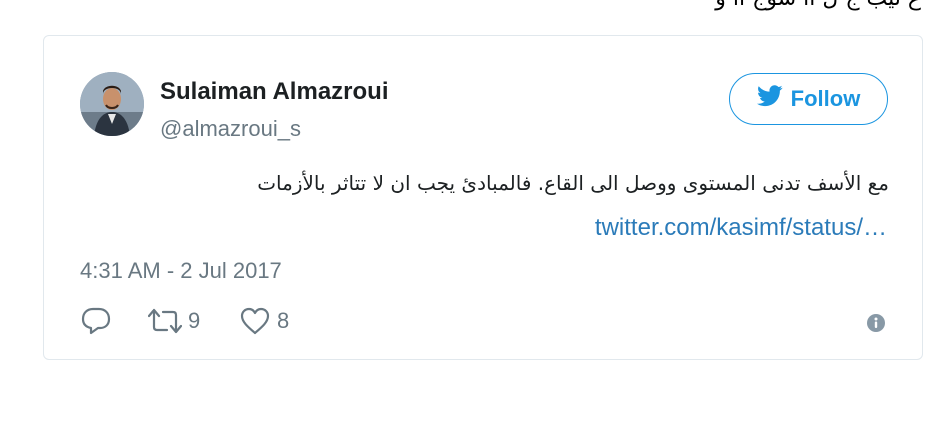 Image resolution: width=951 pixels, height=439 pixels. I want to click on reply-icon, so click(96, 321).